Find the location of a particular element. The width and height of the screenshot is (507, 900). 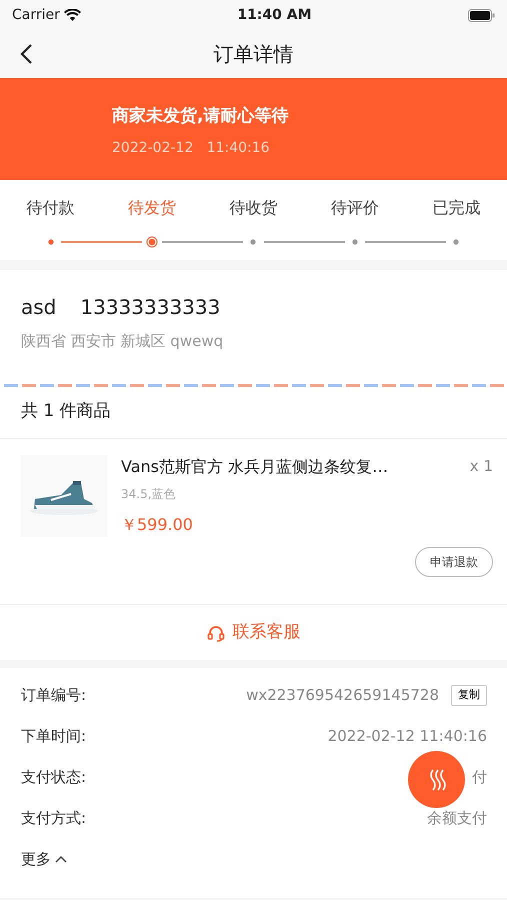

step-label: 待评价 is located at coordinates (354, 207).